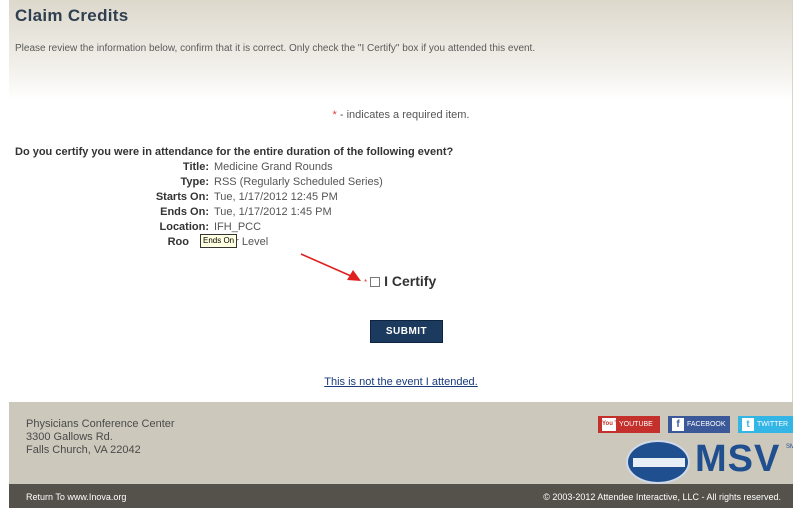 The width and height of the screenshot is (793, 508). I want to click on return-link: Return To www.Inova.org, so click(76, 497).